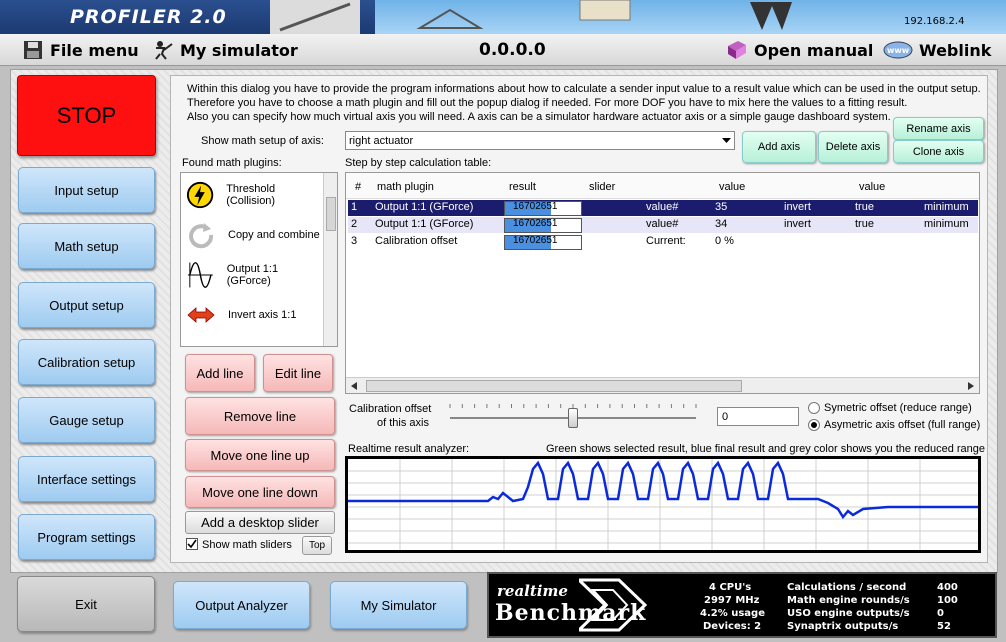 This screenshot has height=642, width=1006. I want to click on banner-graphics, so click(604, 15).